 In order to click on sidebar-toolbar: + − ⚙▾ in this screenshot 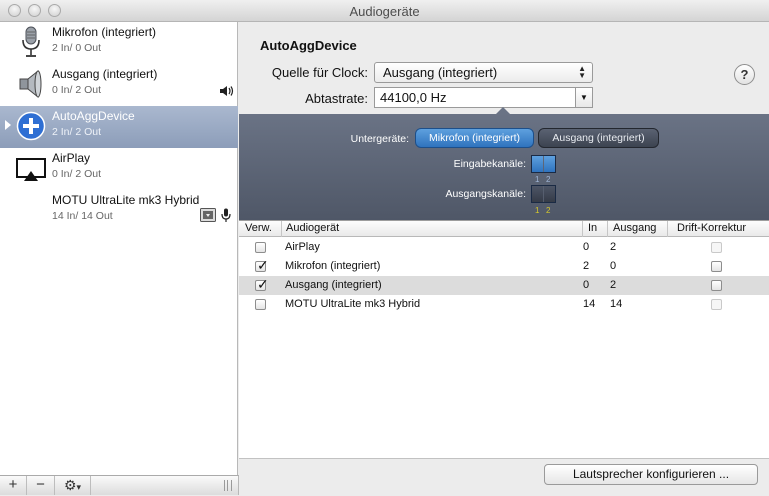, I will do `click(119, 485)`.